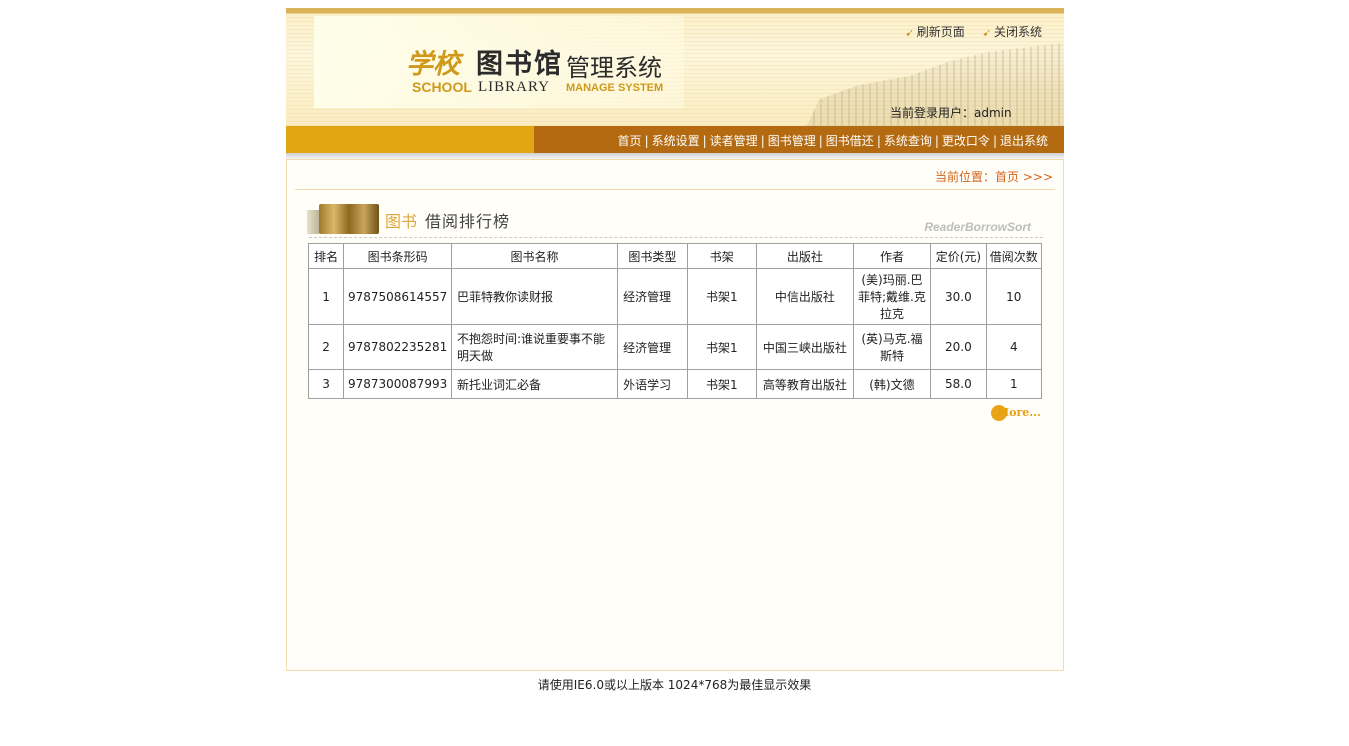 The image size is (1349, 746). What do you see at coordinates (792, 141) in the screenshot?
I see `nav-item-book-management: 图书管理` at bounding box center [792, 141].